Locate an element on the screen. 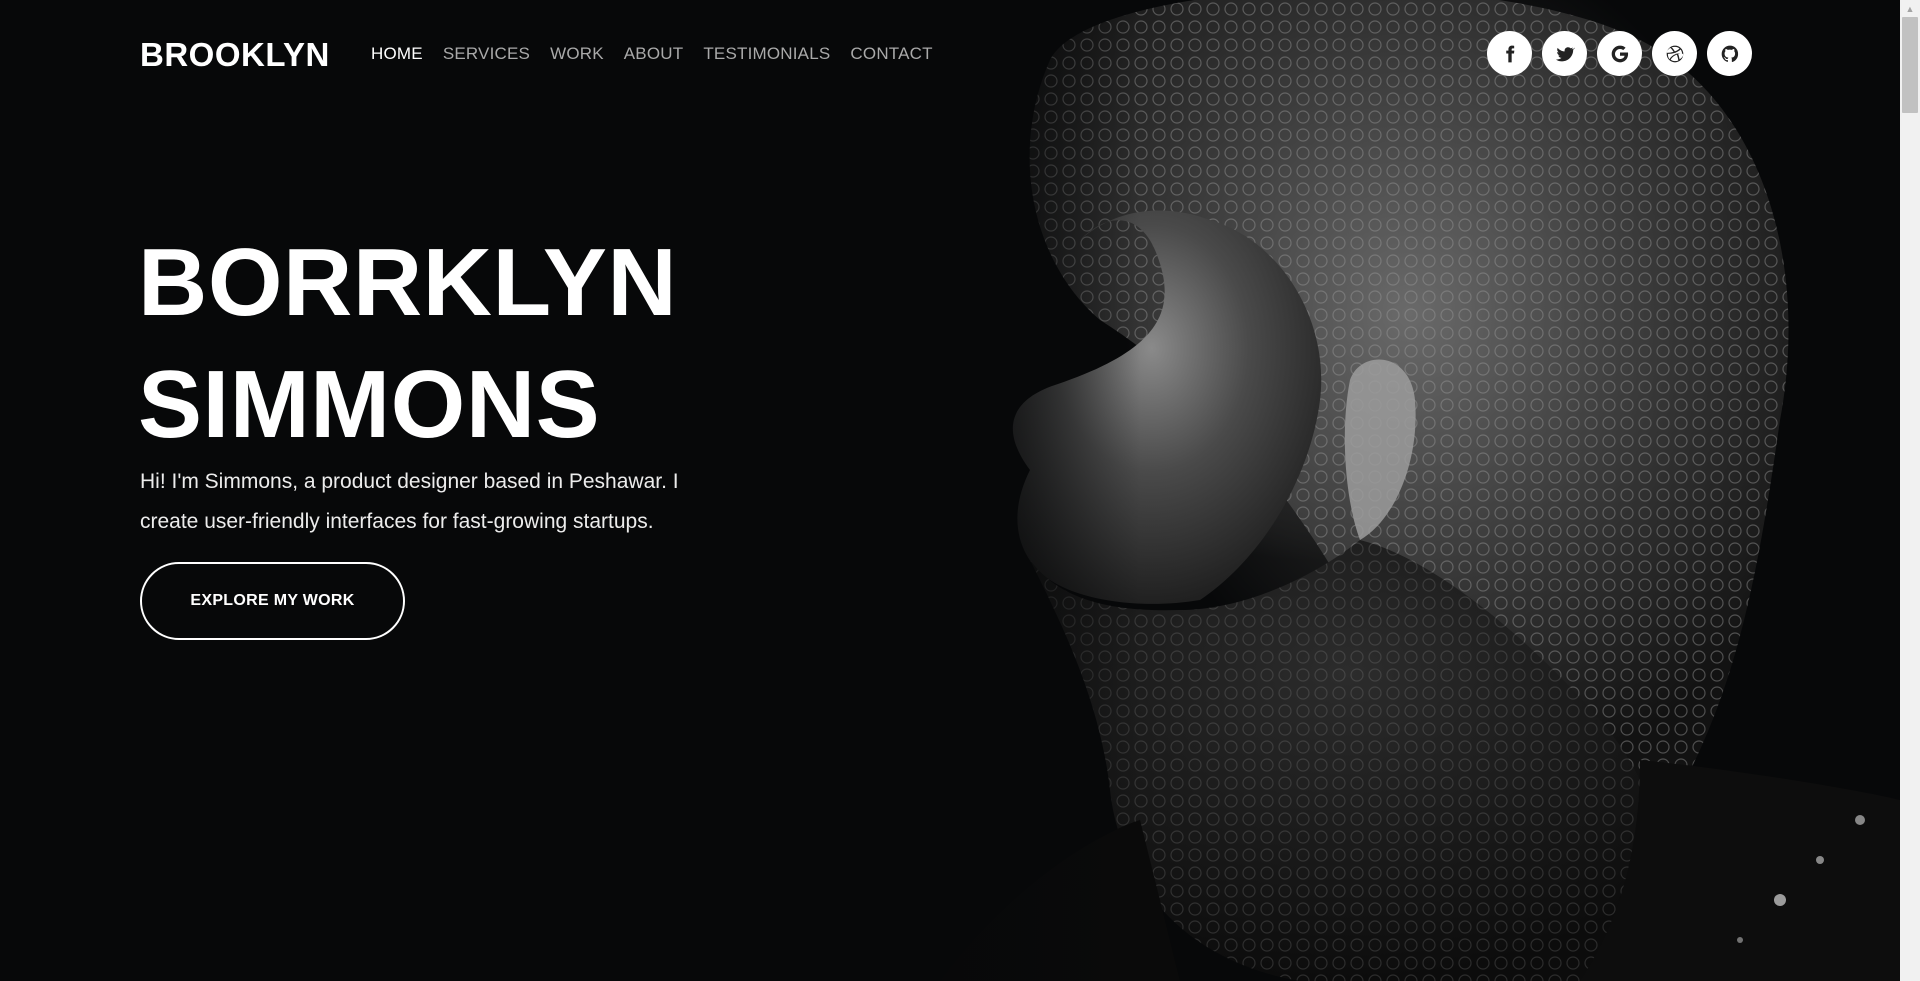 This screenshot has width=1920, height=981. twitter-icon is located at coordinates (1565, 53).